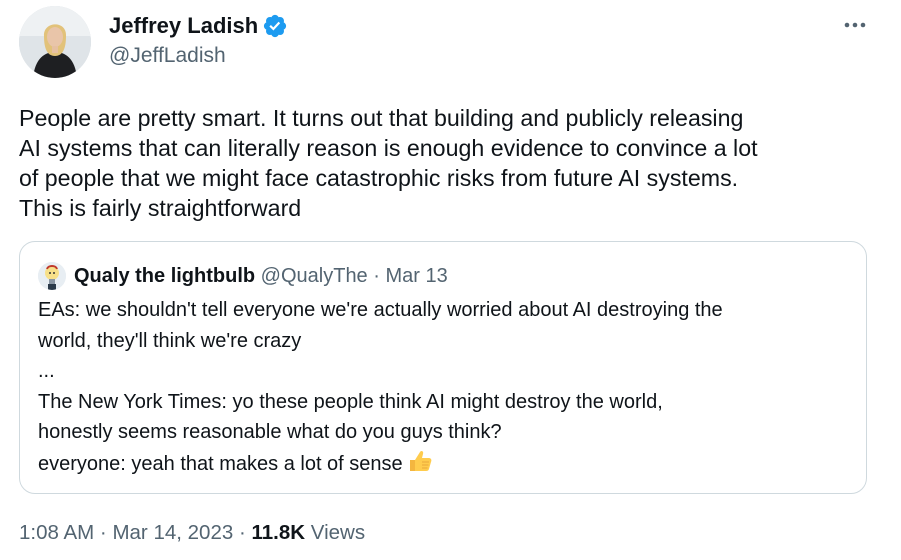  I want to click on thumbs-up-emoji-icon, so click(420, 460).